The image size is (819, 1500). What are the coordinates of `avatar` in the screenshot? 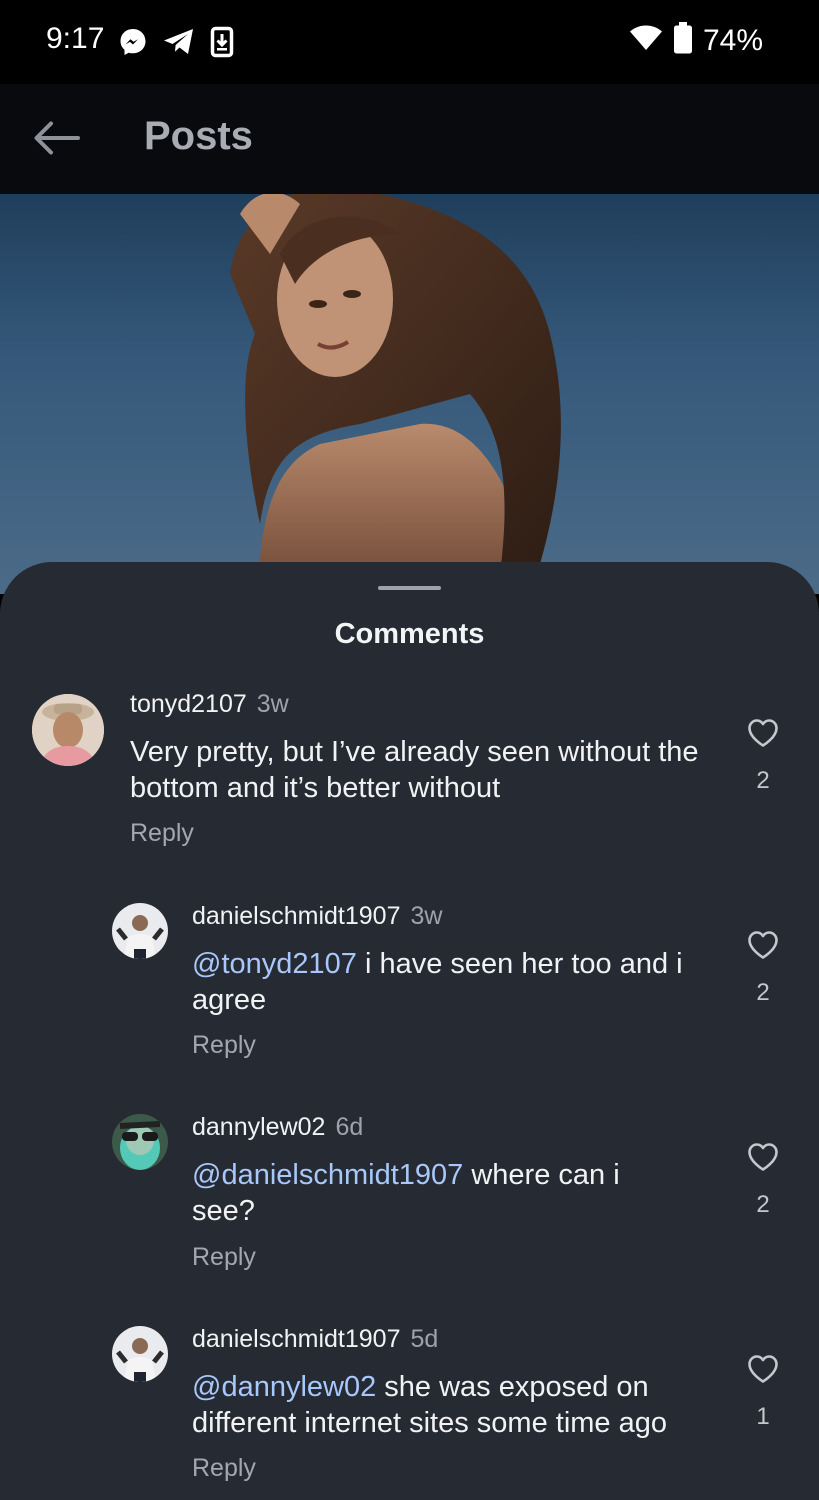 It's located at (140, 1354).